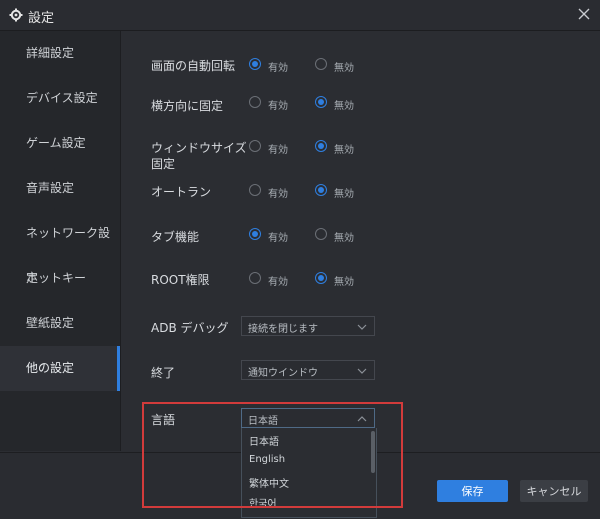 The image size is (600, 519). I want to click on root-off-text: 無効, so click(344, 282).